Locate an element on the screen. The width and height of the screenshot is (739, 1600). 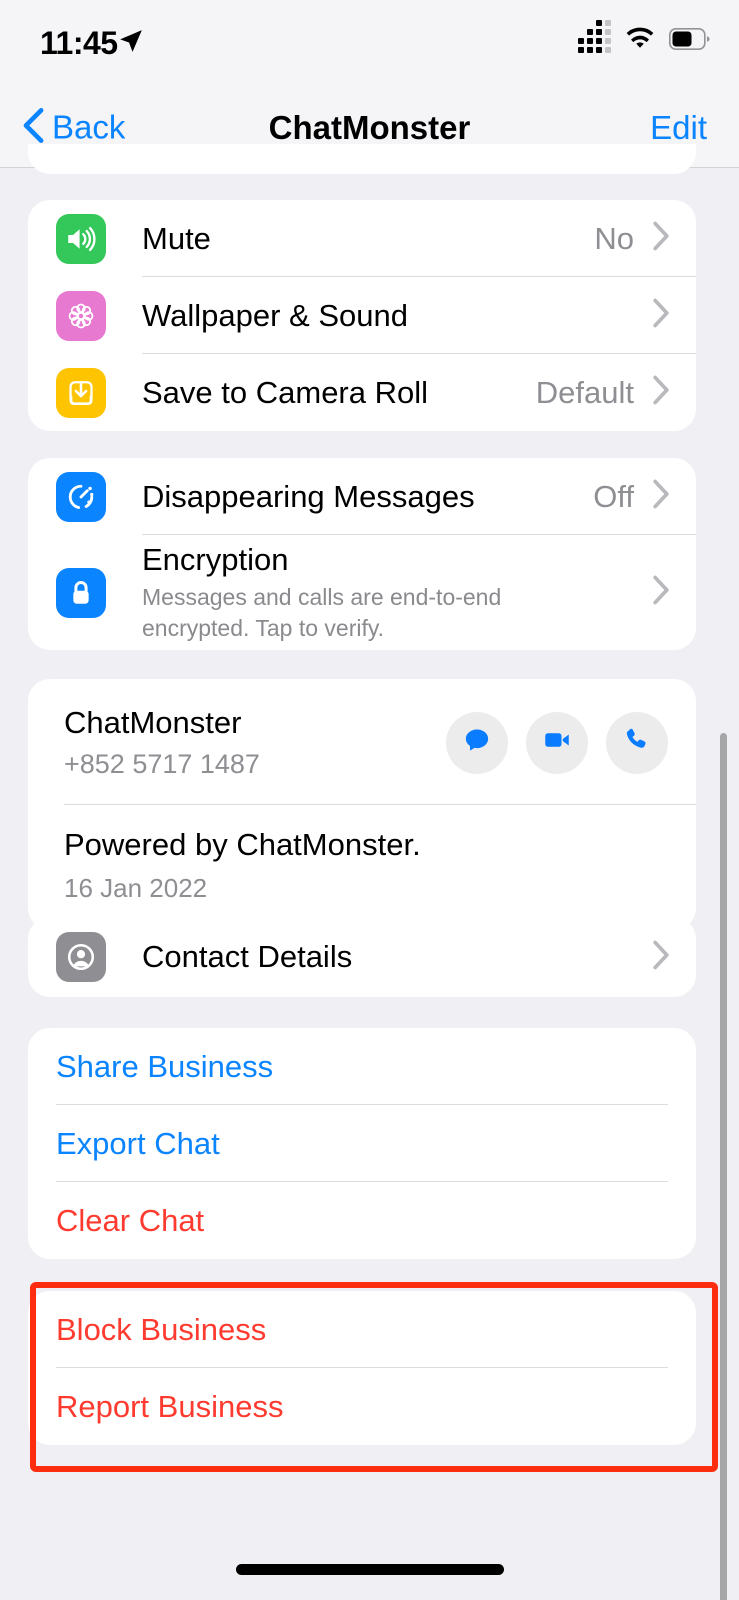
contact-details-card: Contact Details is located at coordinates (362, 957).